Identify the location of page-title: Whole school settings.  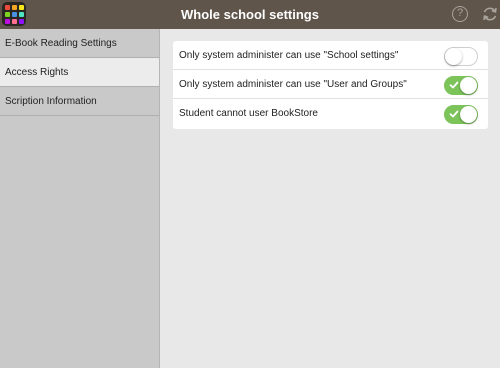
(250, 14).